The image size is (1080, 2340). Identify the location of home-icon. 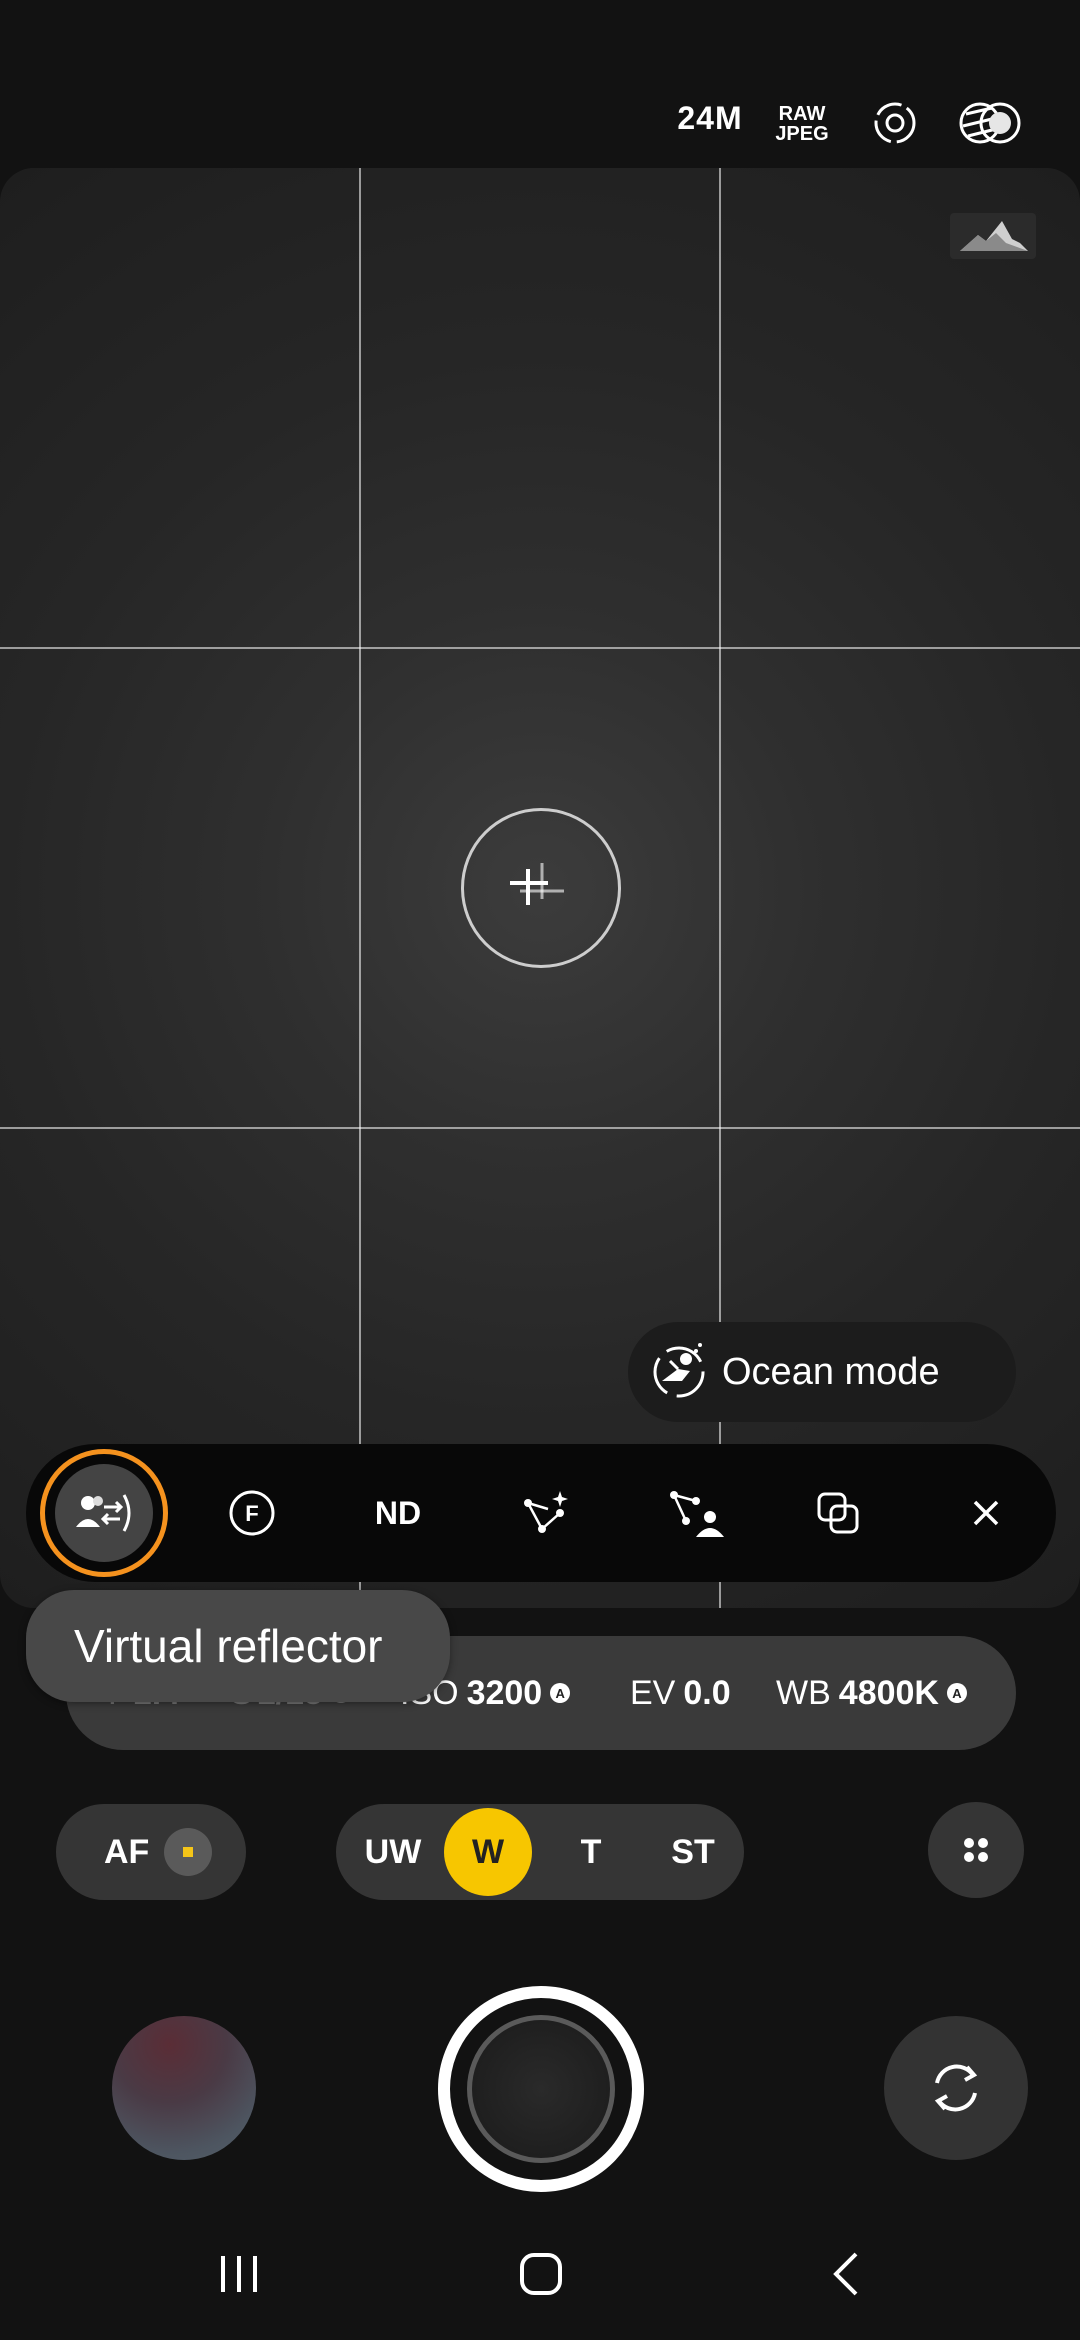
(541, 2274).